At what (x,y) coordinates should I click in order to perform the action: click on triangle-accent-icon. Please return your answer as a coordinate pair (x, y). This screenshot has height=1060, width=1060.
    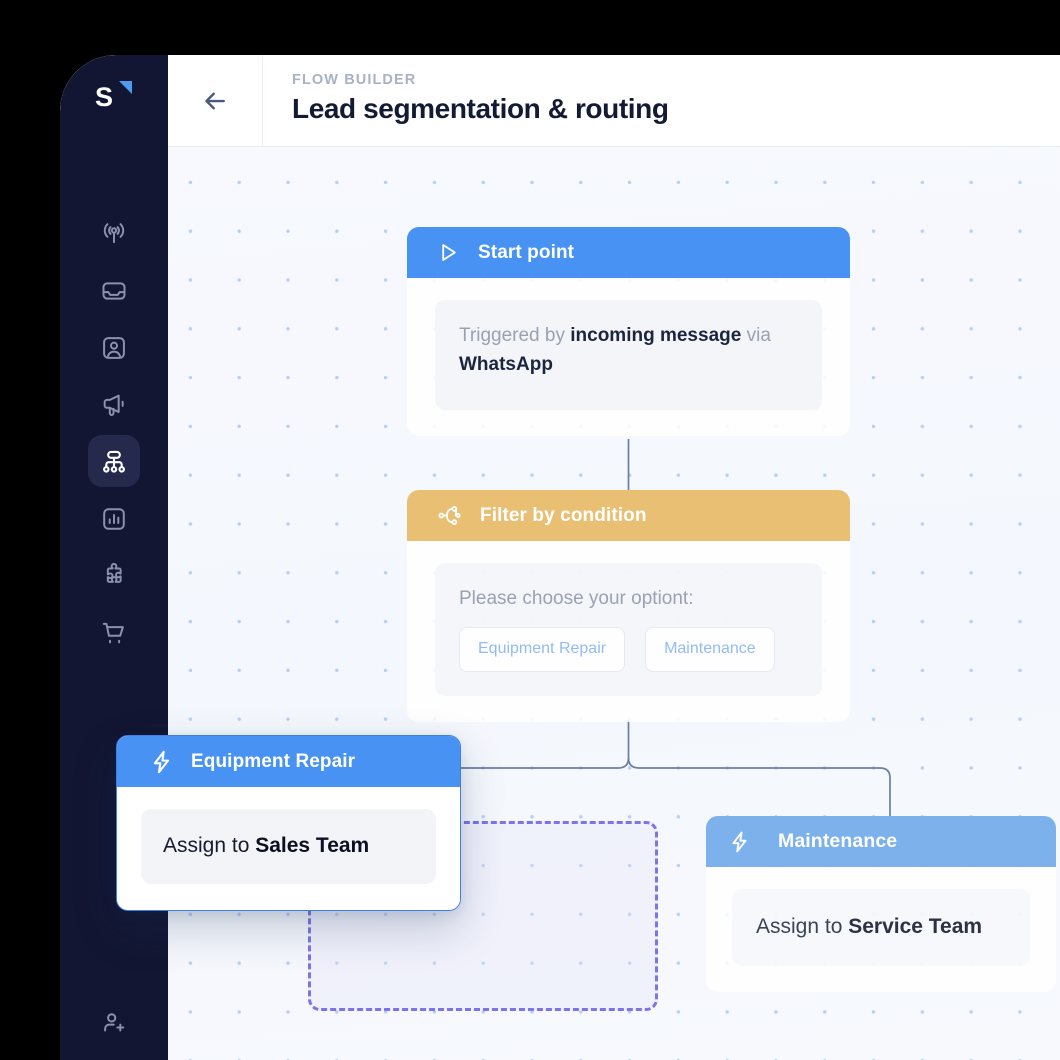
    Looking at the image, I should click on (125, 87).